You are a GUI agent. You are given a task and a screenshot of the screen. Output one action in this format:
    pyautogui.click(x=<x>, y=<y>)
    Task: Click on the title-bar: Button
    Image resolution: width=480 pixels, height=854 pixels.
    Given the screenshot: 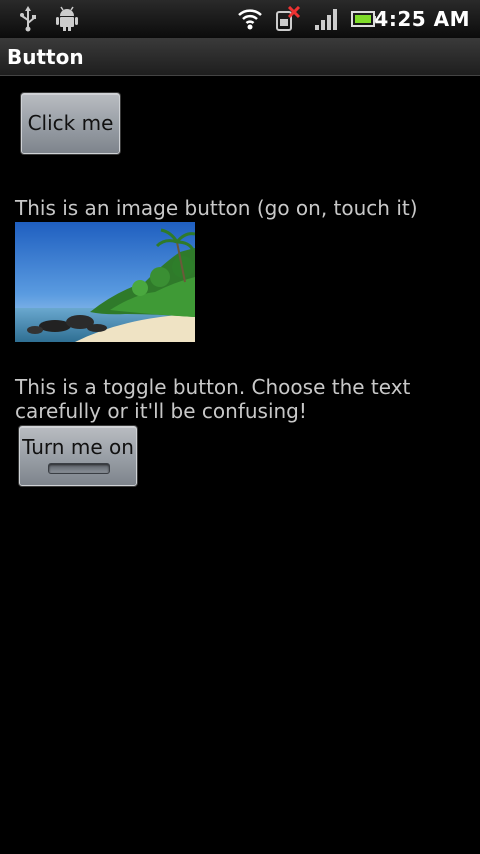 What is the action you would take?
    pyautogui.click(x=240, y=57)
    